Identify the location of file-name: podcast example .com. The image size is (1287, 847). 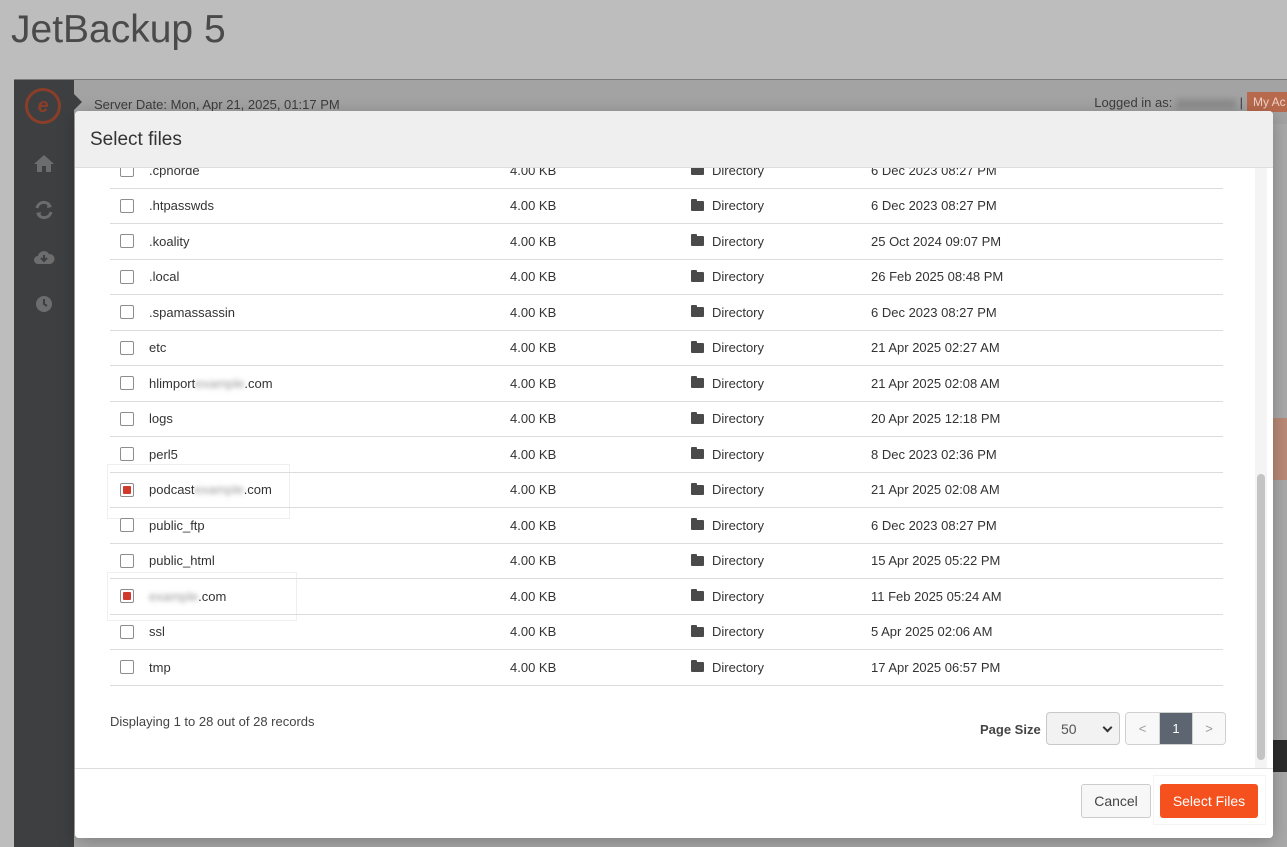
(210, 490).